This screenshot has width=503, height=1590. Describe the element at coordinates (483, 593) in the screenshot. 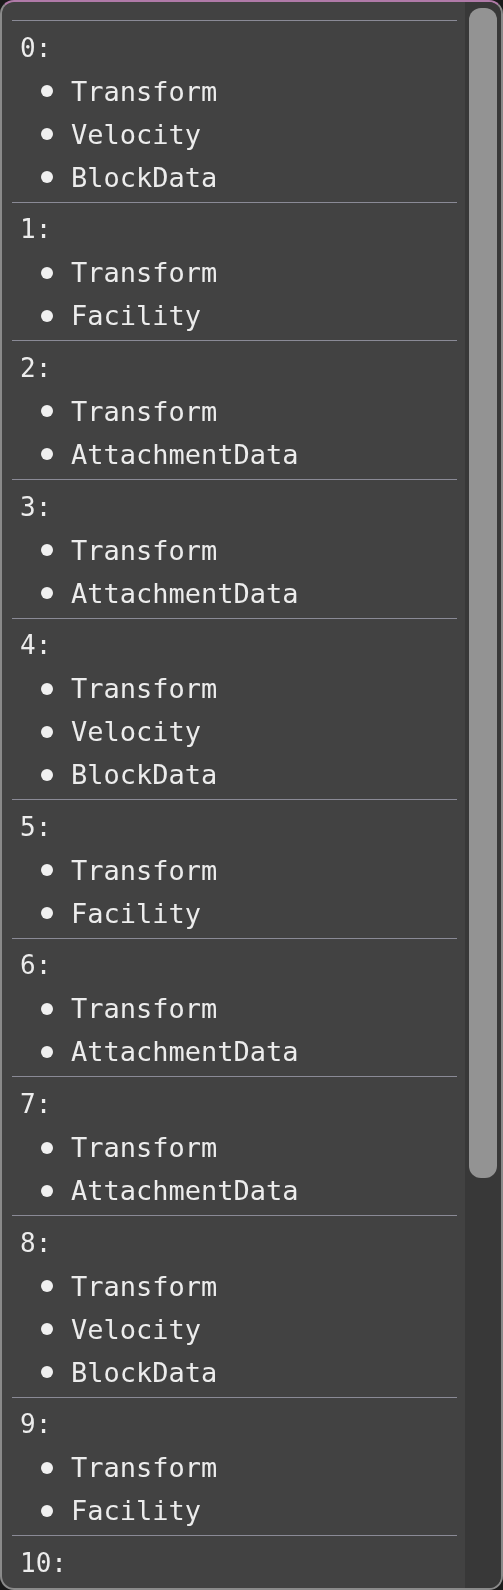

I see `scrollbar-thumb` at that location.